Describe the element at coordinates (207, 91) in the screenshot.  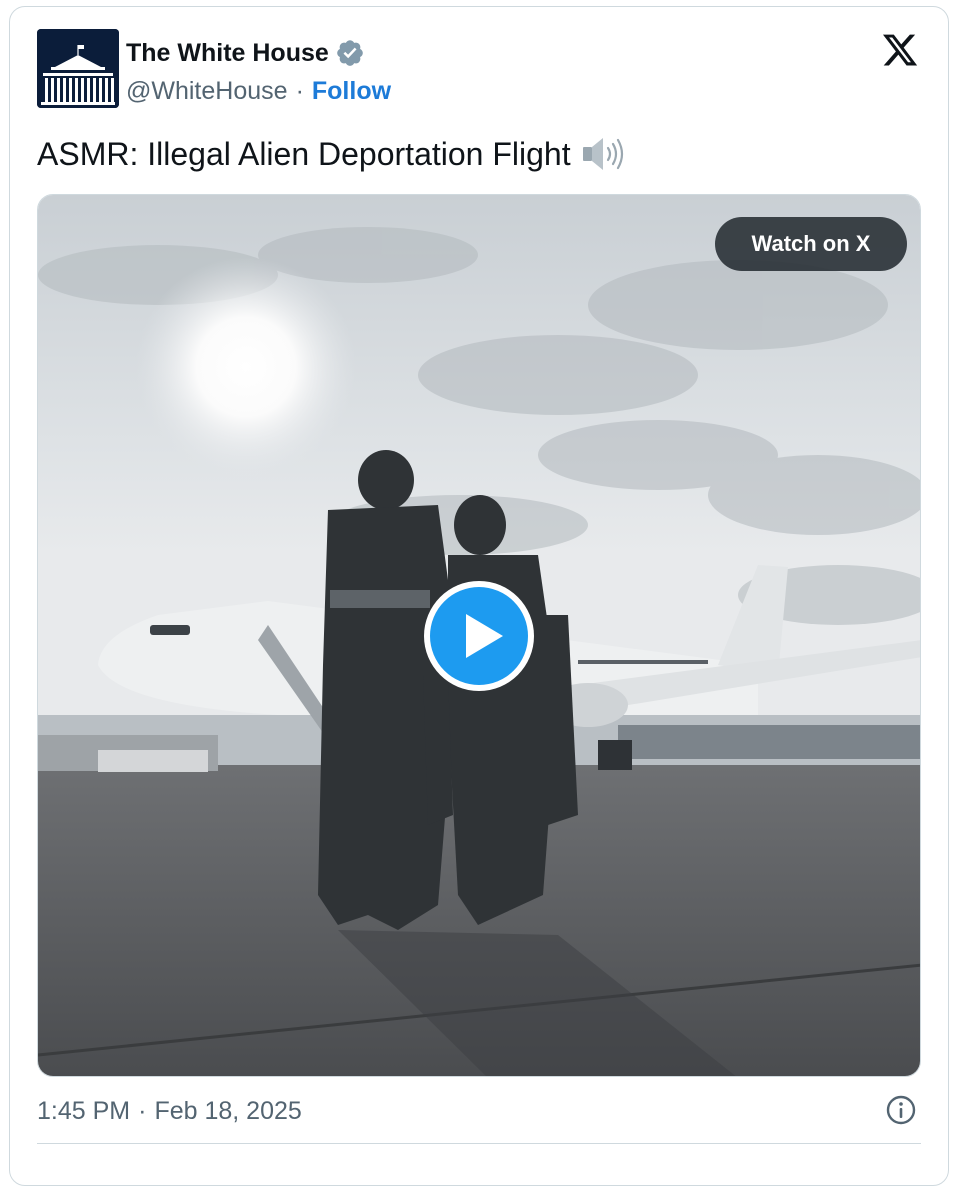
I see `author-handle: @WhiteHouse` at that location.